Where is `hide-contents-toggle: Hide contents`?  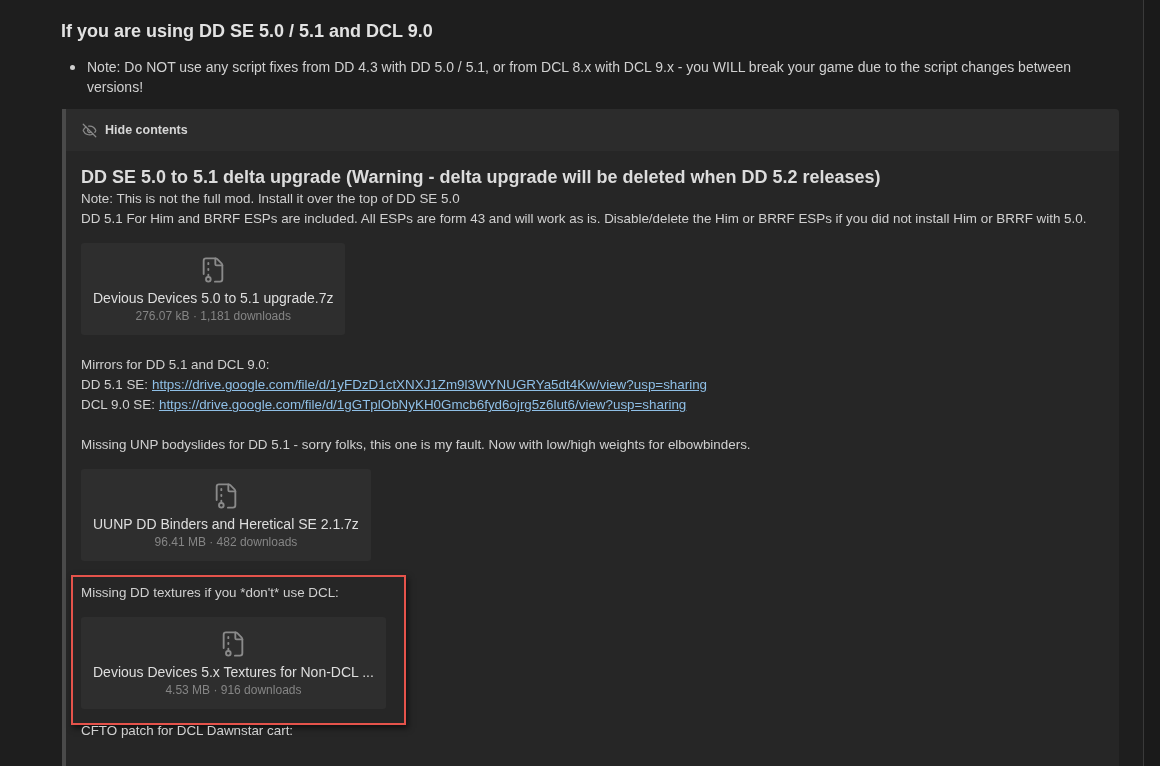
hide-contents-toggle: Hide contents is located at coordinates (592, 130).